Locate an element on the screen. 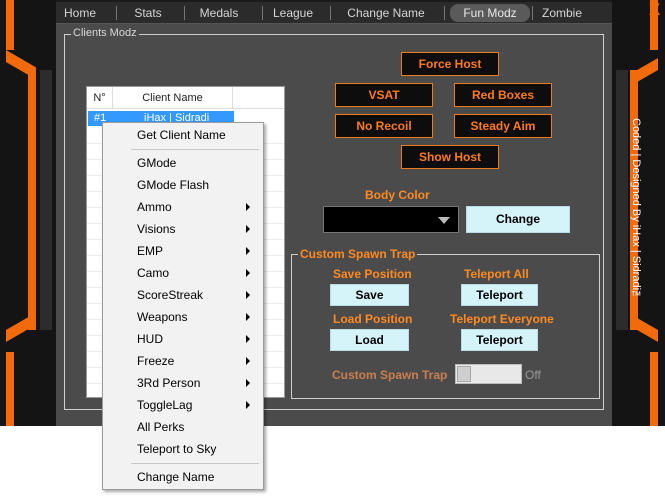  teleport-all-button: Teleport is located at coordinates (499, 295).